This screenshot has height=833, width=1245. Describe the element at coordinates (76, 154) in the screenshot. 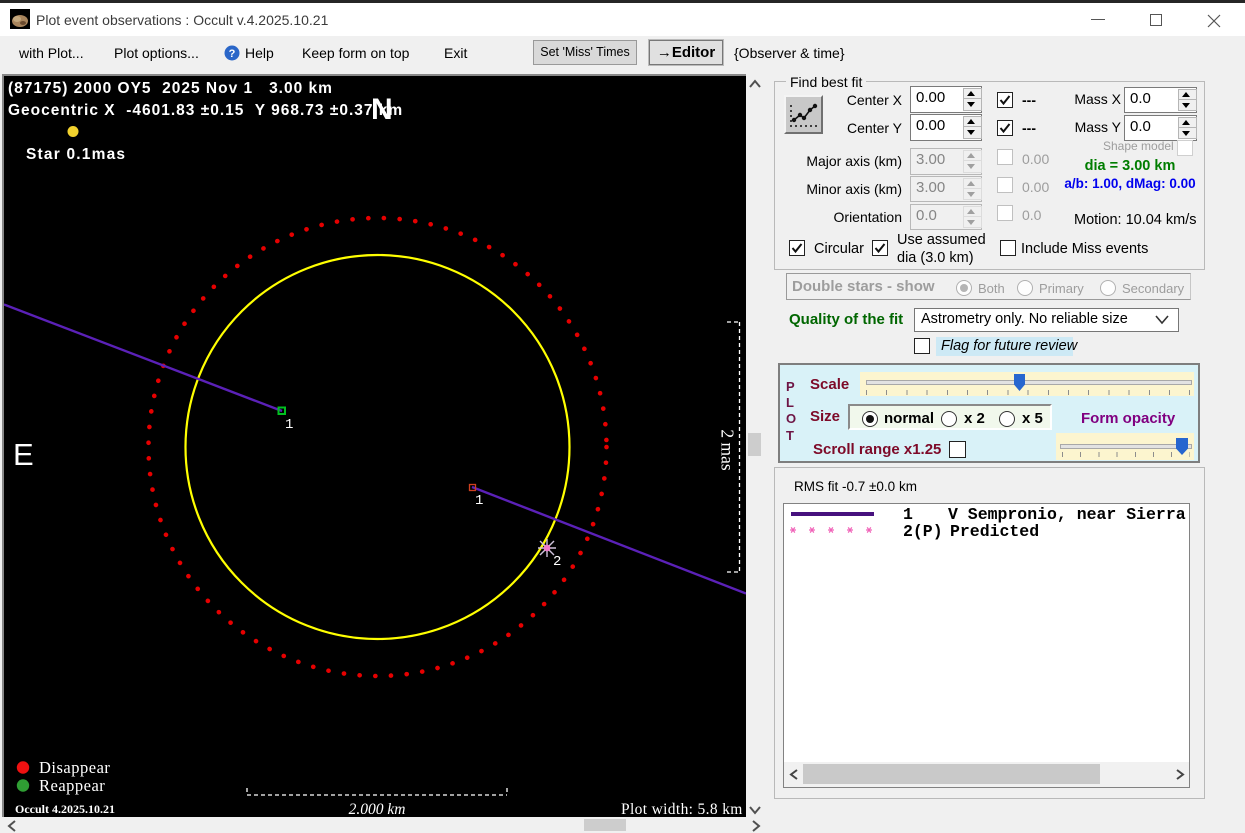

I see `svg-text: Star 0.1mas` at that location.